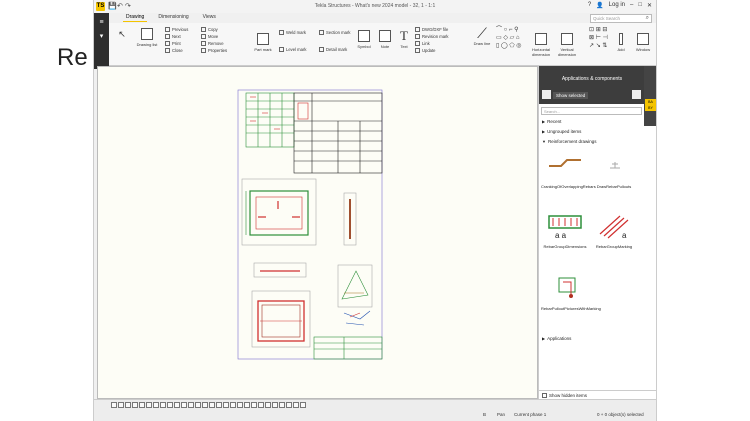 This screenshot has height=421, width=750. I want to click on show-selected-toggle: Show selected, so click(571, 95).